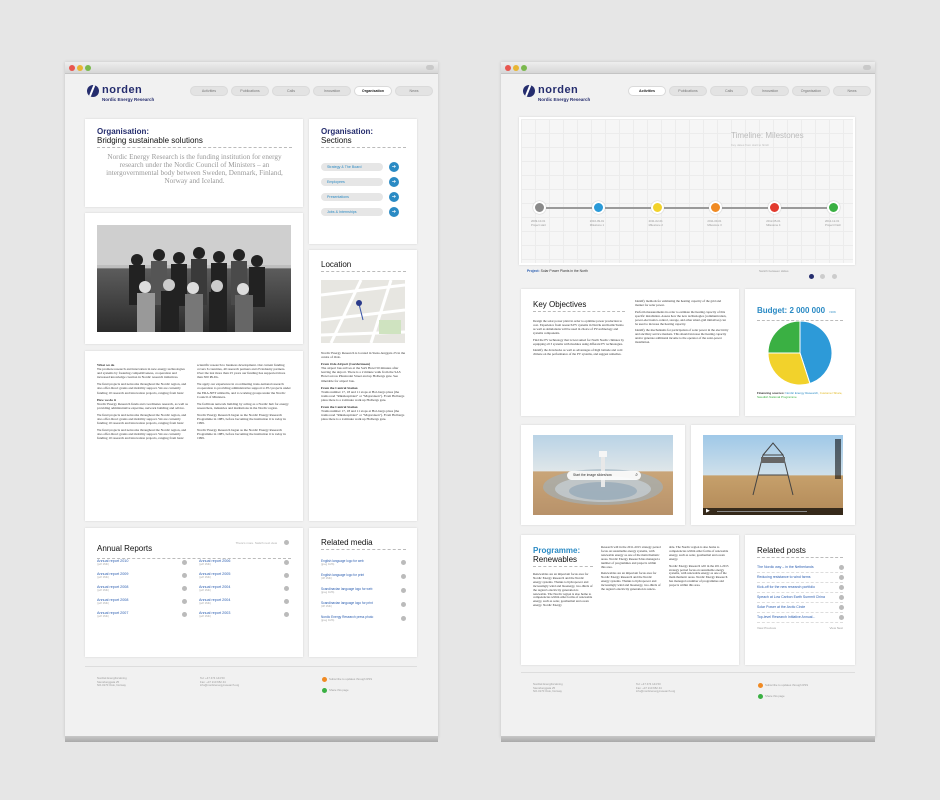 The height and width of the screenshot is (800, 940). I want to click on section-link: Strategy & The Board ➔, so click(360, 167).